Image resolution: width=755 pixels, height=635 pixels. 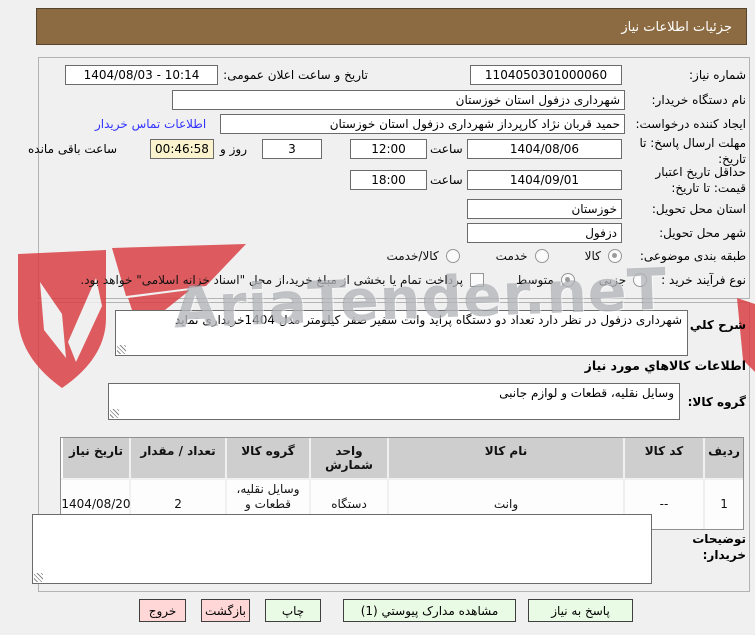 What do you see at coordinates (614, 256) in the screenshot?
I see `radio-goods` at bounding box center [614, 256].